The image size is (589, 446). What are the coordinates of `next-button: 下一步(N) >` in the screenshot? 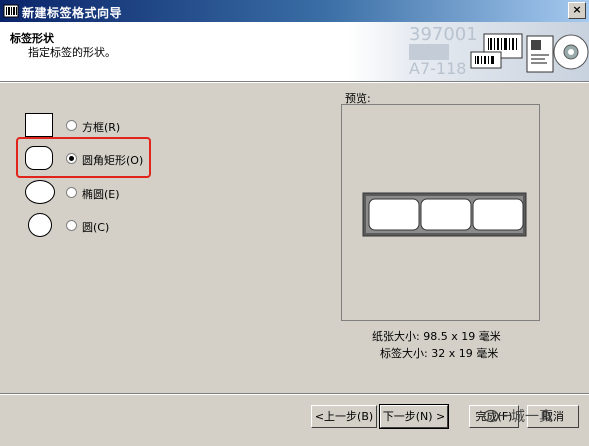 It's located at (414, 416).